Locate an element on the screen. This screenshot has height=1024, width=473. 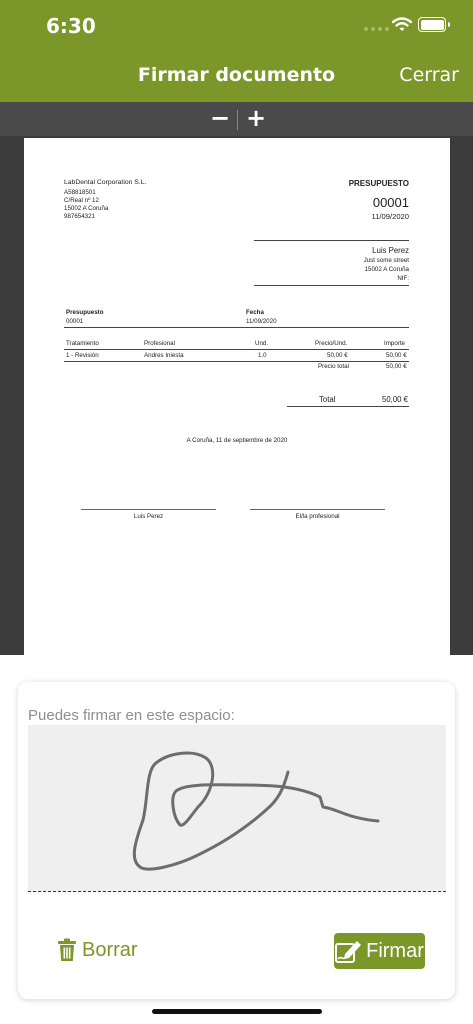
meta-rule is located at coordinates (236, 327).